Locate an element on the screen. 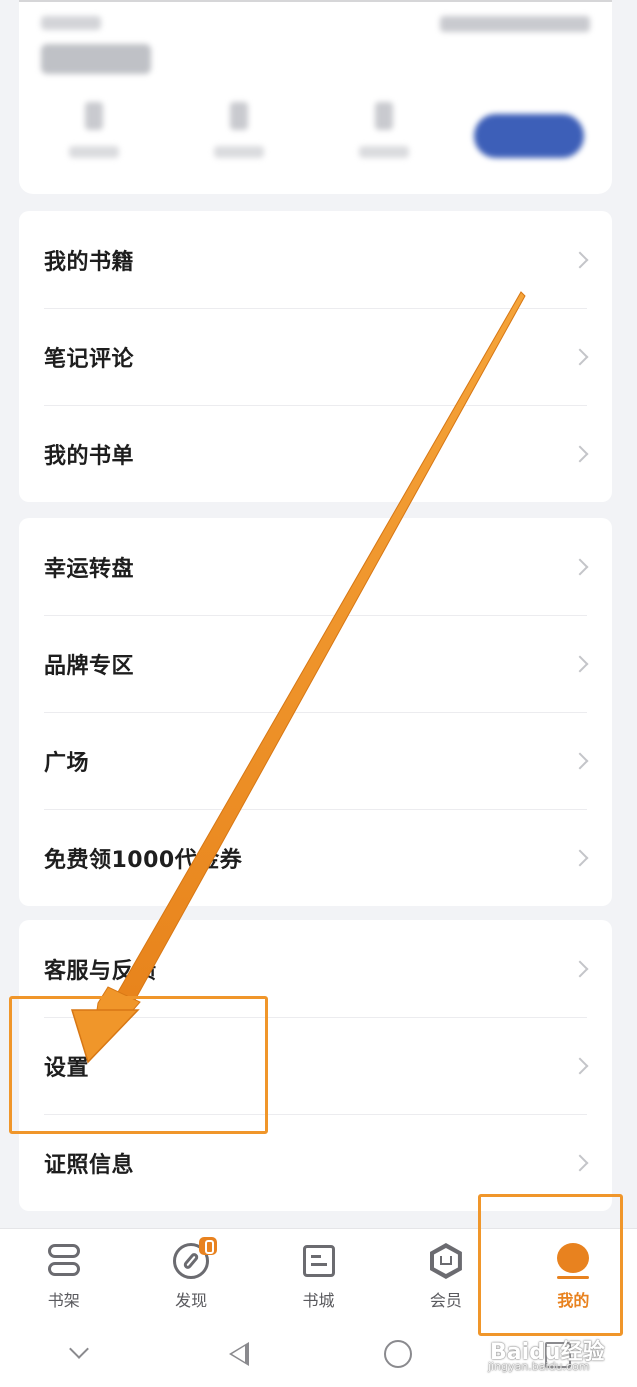  compass-icon is located at coordinates (194, 1259).